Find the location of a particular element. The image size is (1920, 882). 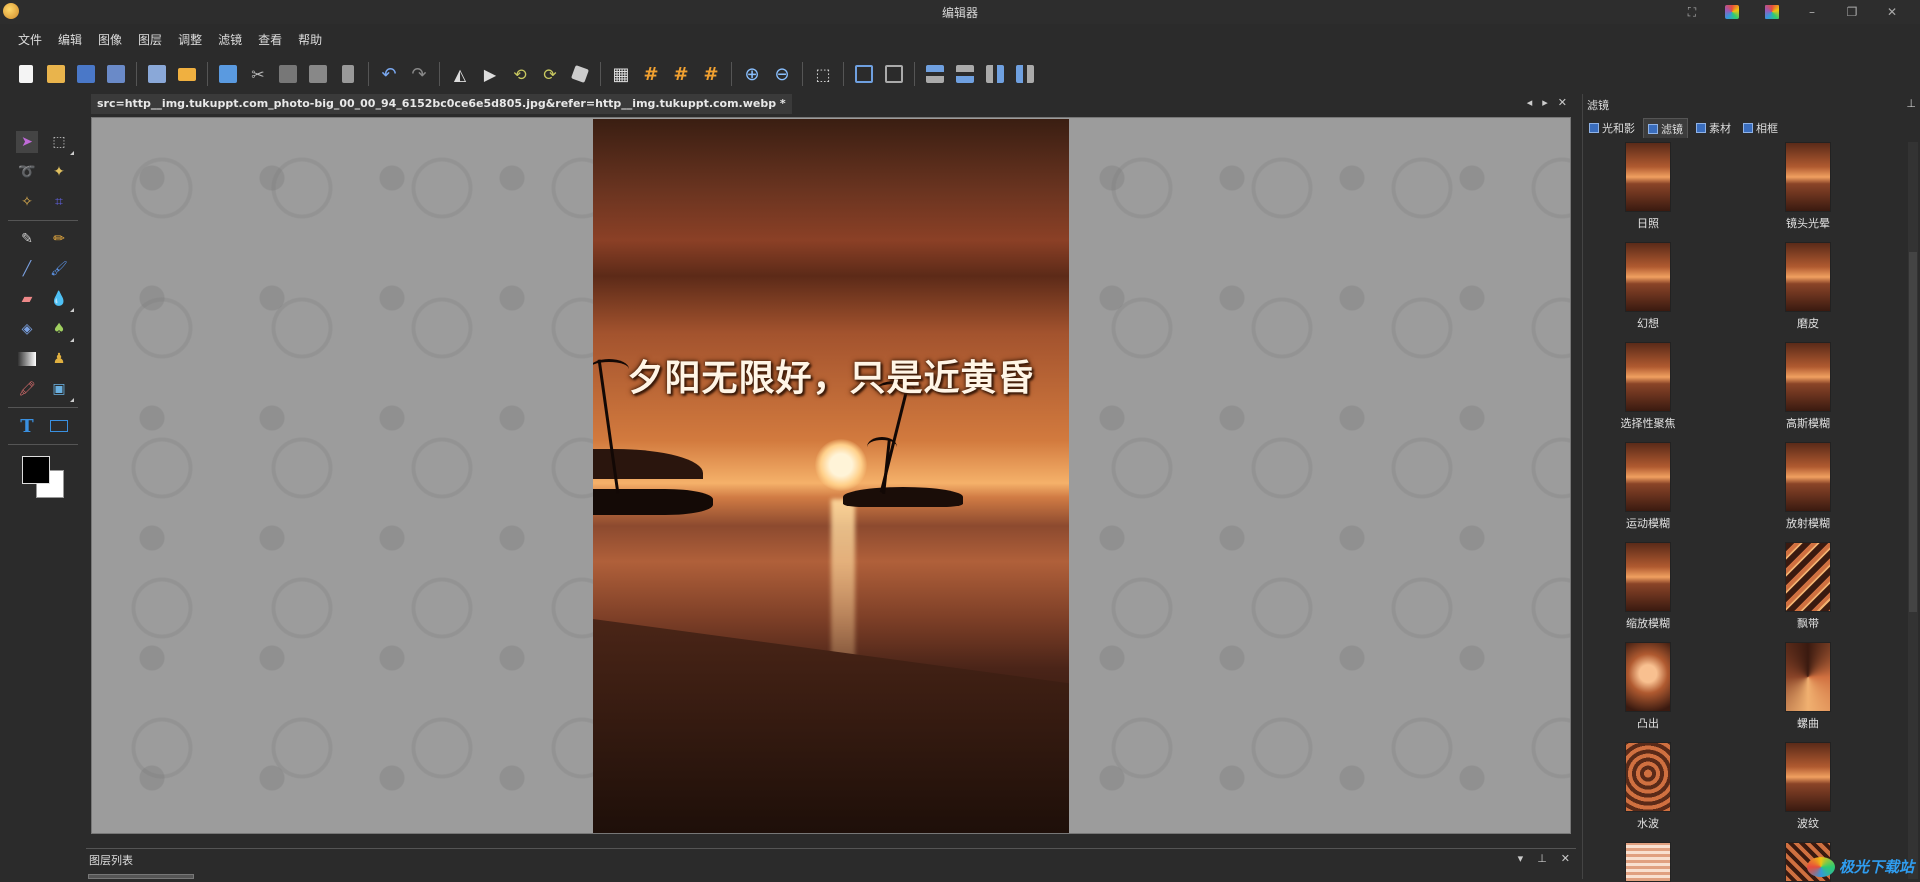

stamp-tool-icon: ♟ is located at coordinates (59, 359).